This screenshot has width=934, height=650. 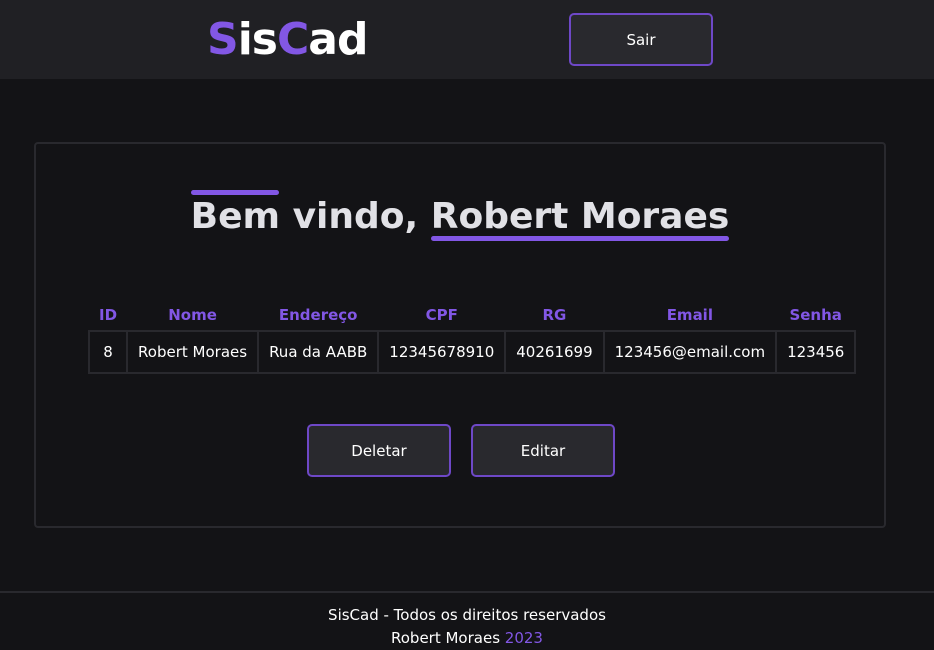 What do you see at coordinates (815, 314) in the screenshot?
I see `column-header-senha: Senha` at bounding box center [815, 314].